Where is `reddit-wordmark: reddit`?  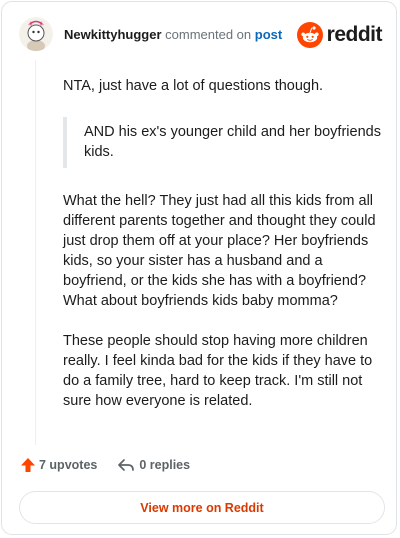
reddit-wordmark: reddit is located at coordinates (354, 34).